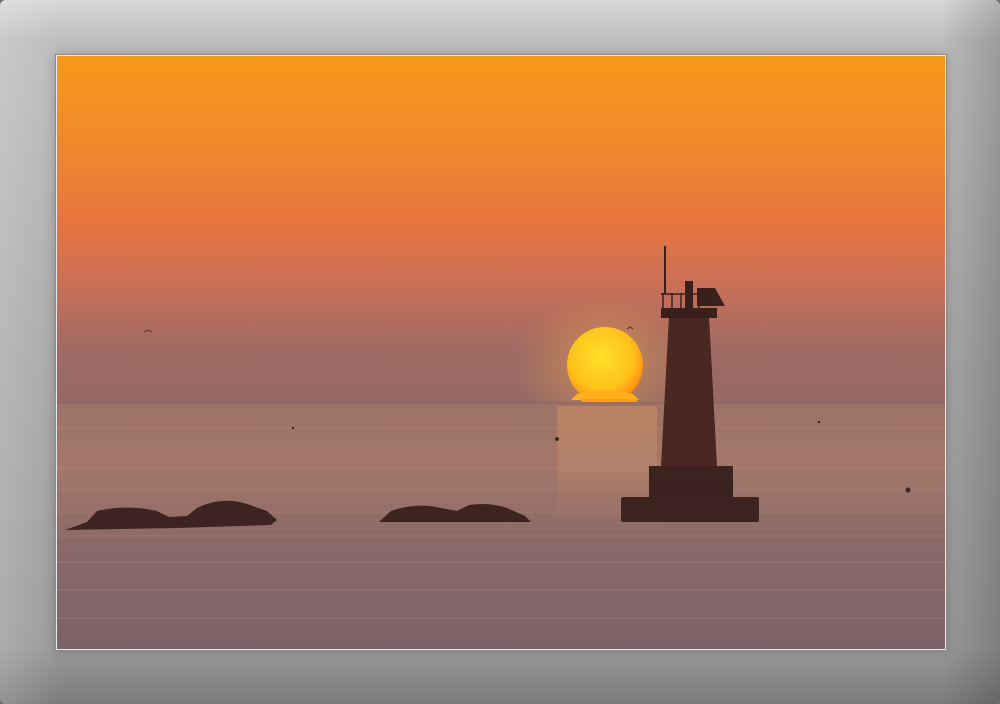  Describe the element at coordinates (605, 365) in the screenshot. I see `sun` at that location.